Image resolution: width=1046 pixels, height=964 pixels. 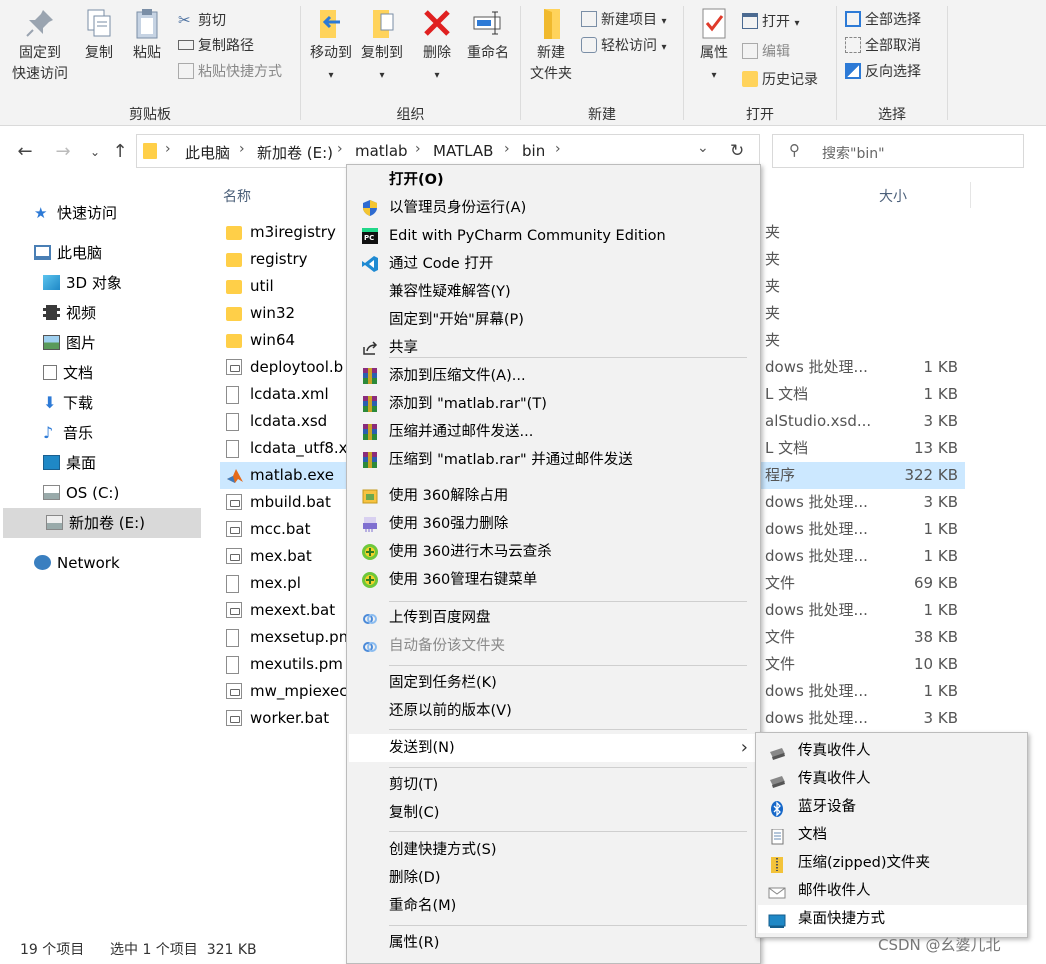 What do you see at coordinates (456, 320) in the screenshot?
I see `context-menu-label: 固定到"开始"屏幕(P)` at bounding box center [456, 320].